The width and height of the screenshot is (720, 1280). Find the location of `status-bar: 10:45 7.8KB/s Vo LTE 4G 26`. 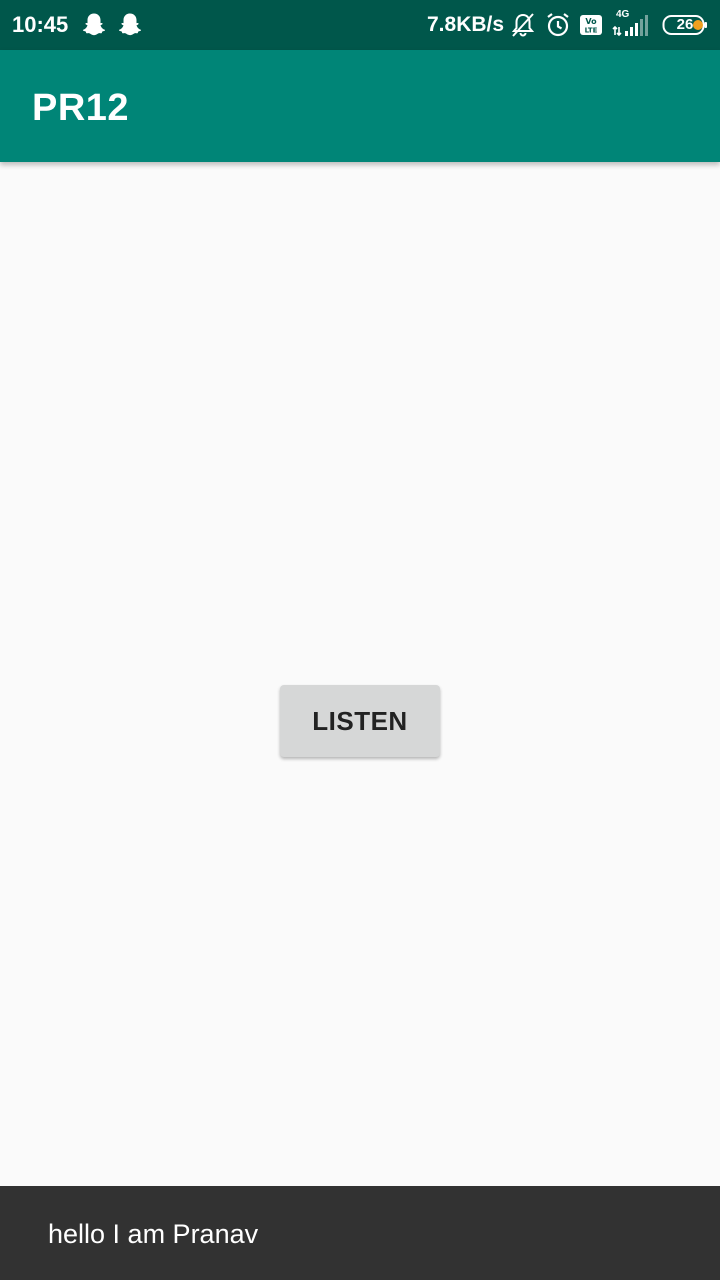

status-bar: 10:45 7.8KB/s Vo LTE 4G 26 is located at coordinates (360, 25).